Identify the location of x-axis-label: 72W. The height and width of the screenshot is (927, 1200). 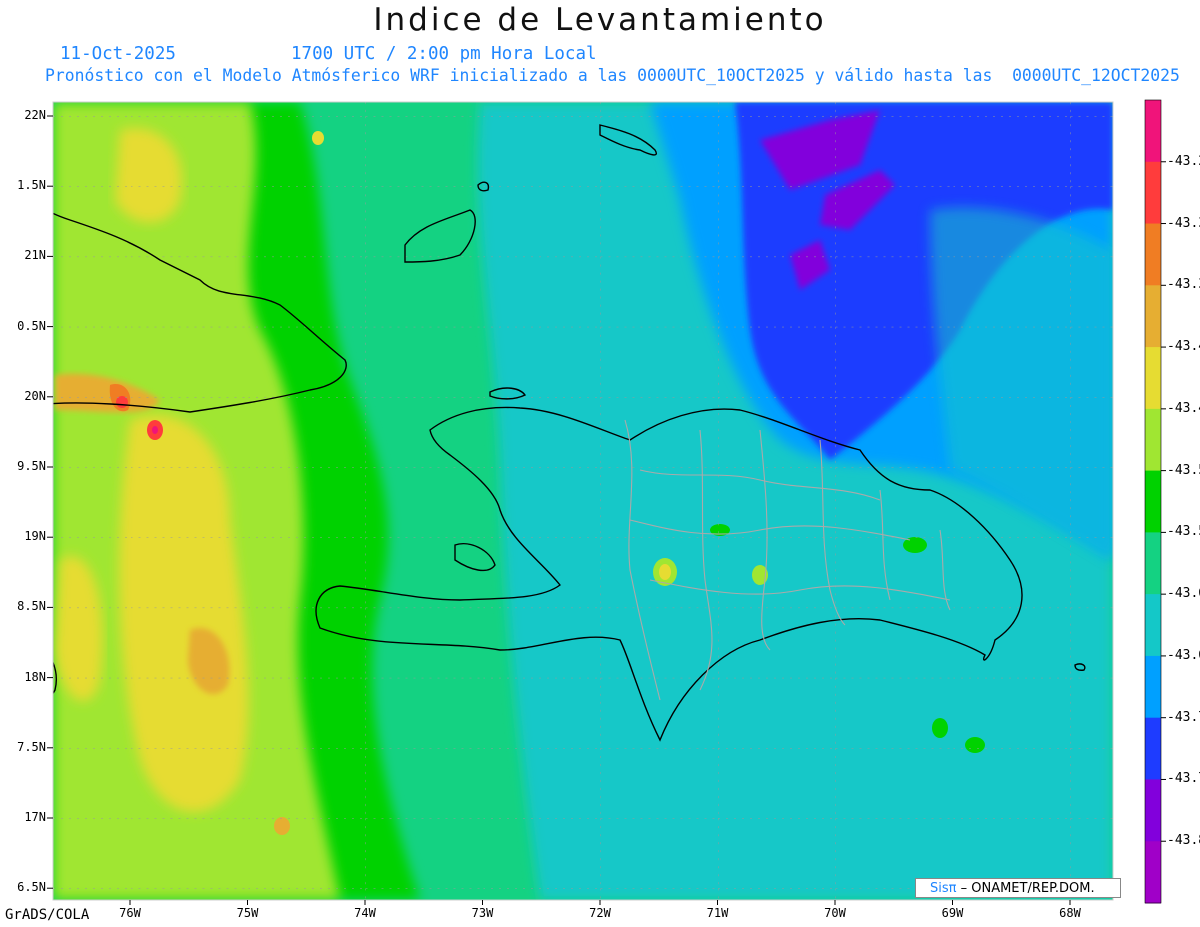
(600, 913).